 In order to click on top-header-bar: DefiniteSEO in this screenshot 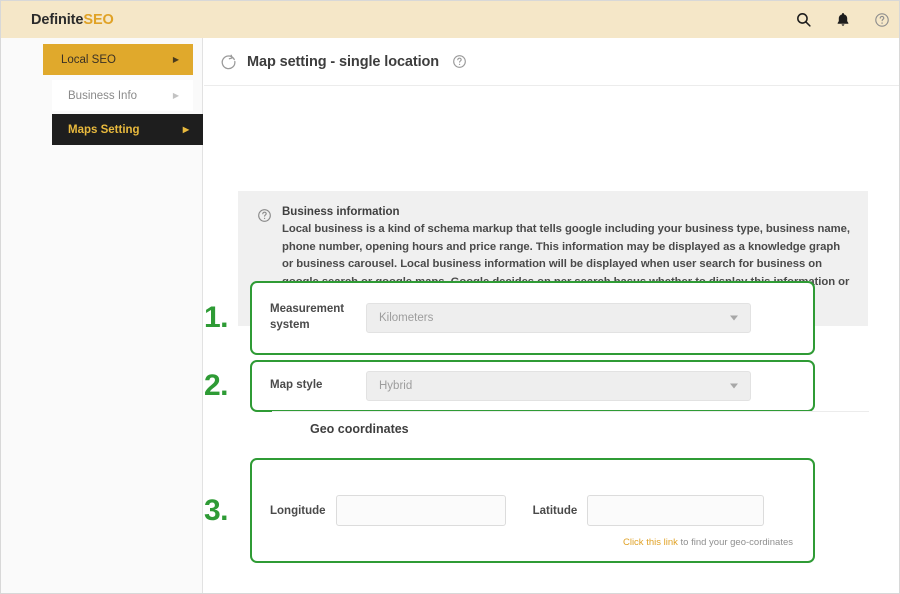, I will do `click(450, 19)`.